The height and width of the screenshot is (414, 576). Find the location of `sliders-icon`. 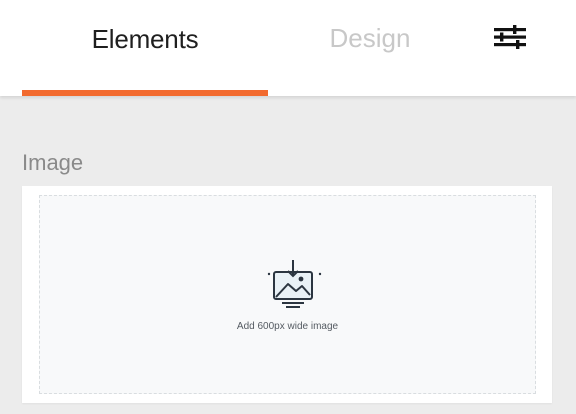

sliders-icon is located at coordinates (510, 37).